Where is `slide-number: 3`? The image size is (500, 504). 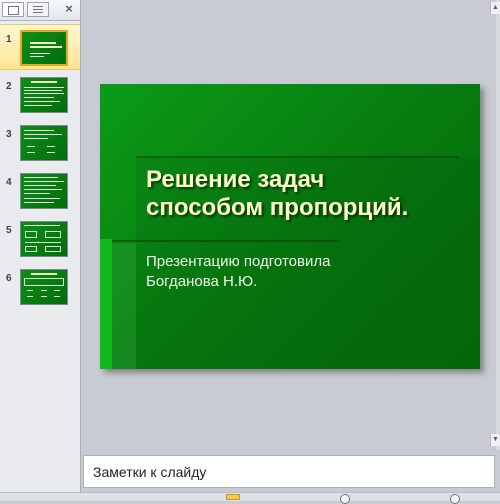
slide-number: 3 is located at coordinates (9, 134).